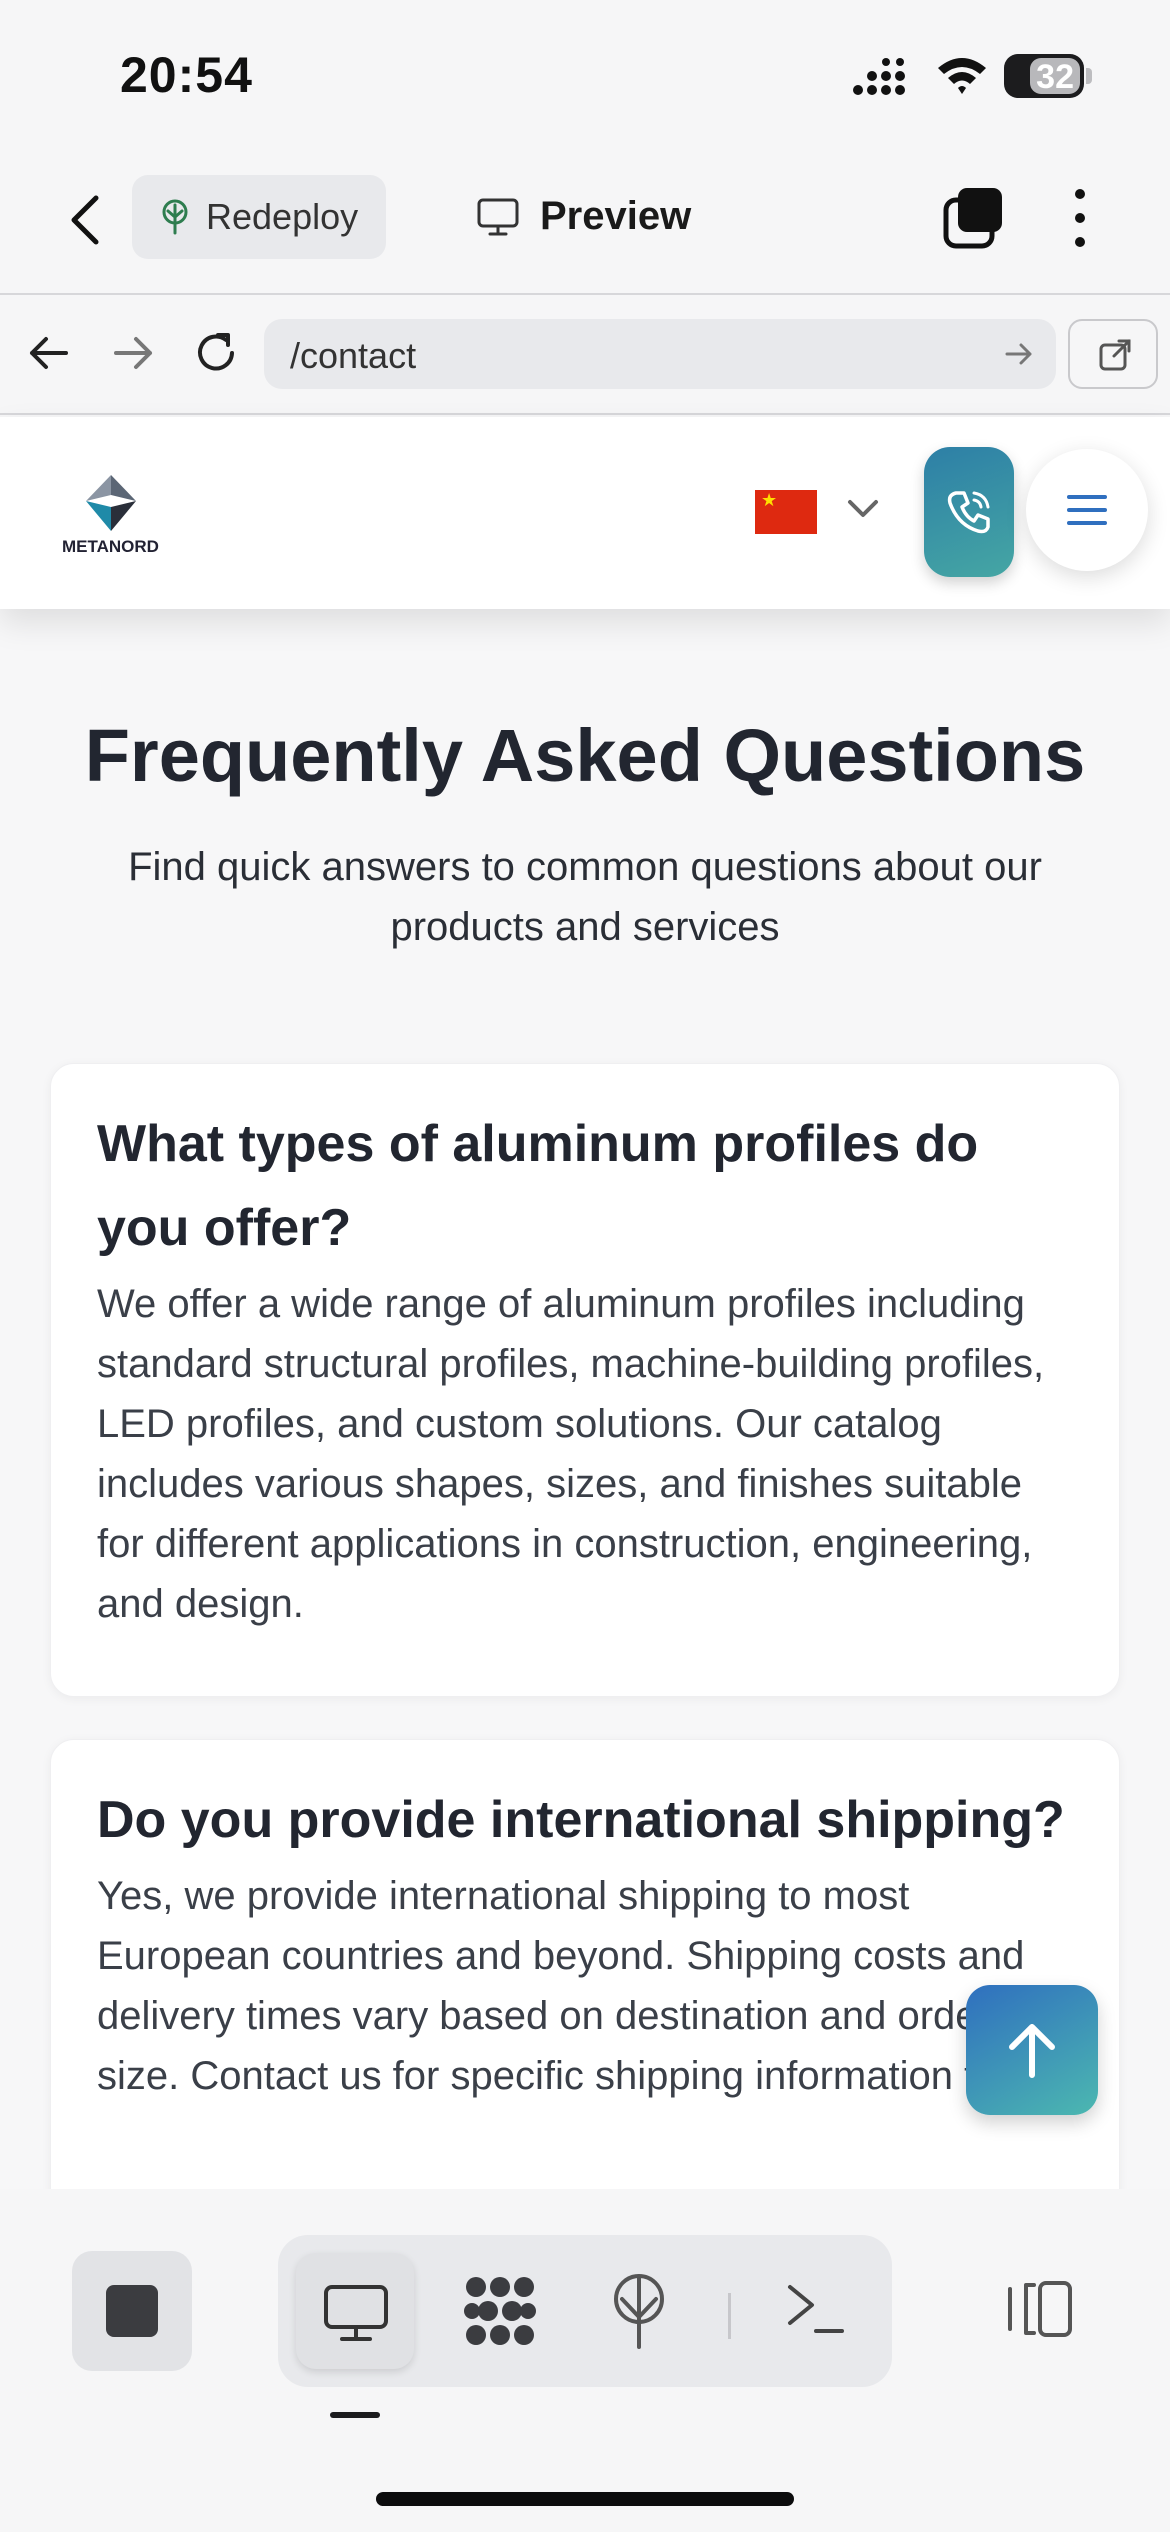 This screenshot has width=1170, height=2532. I want to click on faq-title: Frequently Asked Questions, so click(585, 755).